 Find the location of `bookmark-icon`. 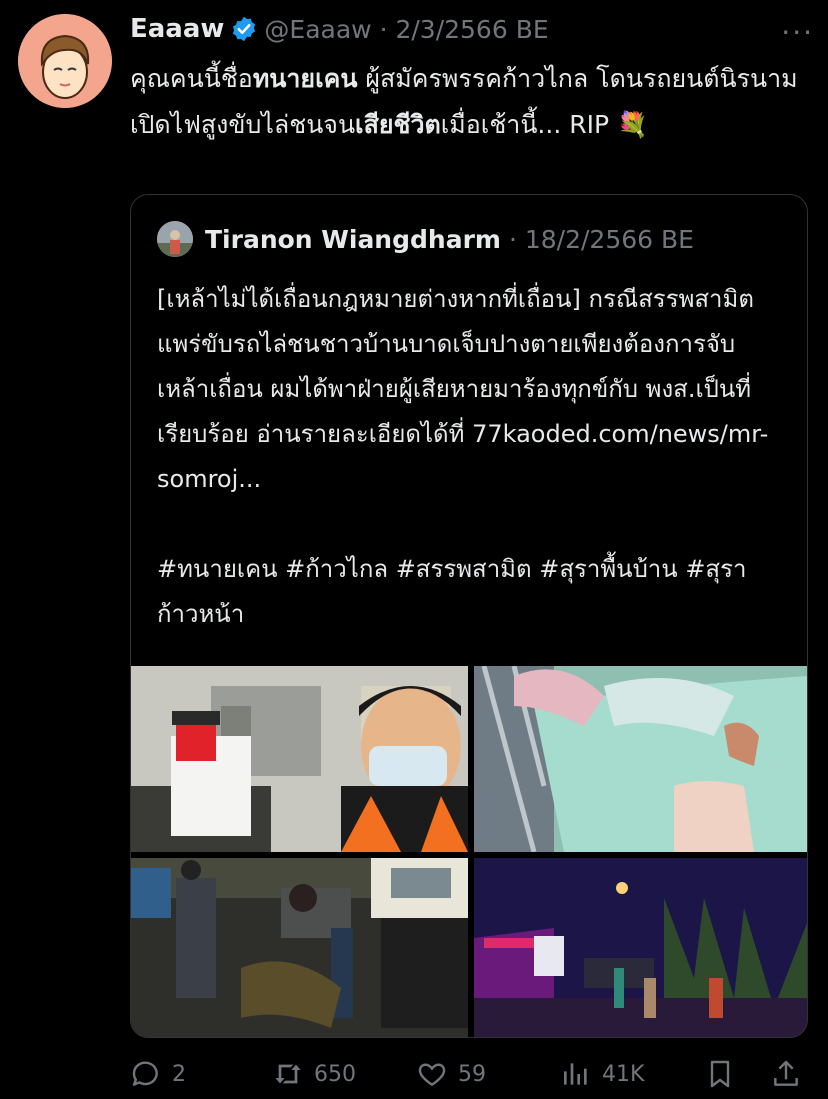

bookmark-icon is located at coordinates (720, 1074).